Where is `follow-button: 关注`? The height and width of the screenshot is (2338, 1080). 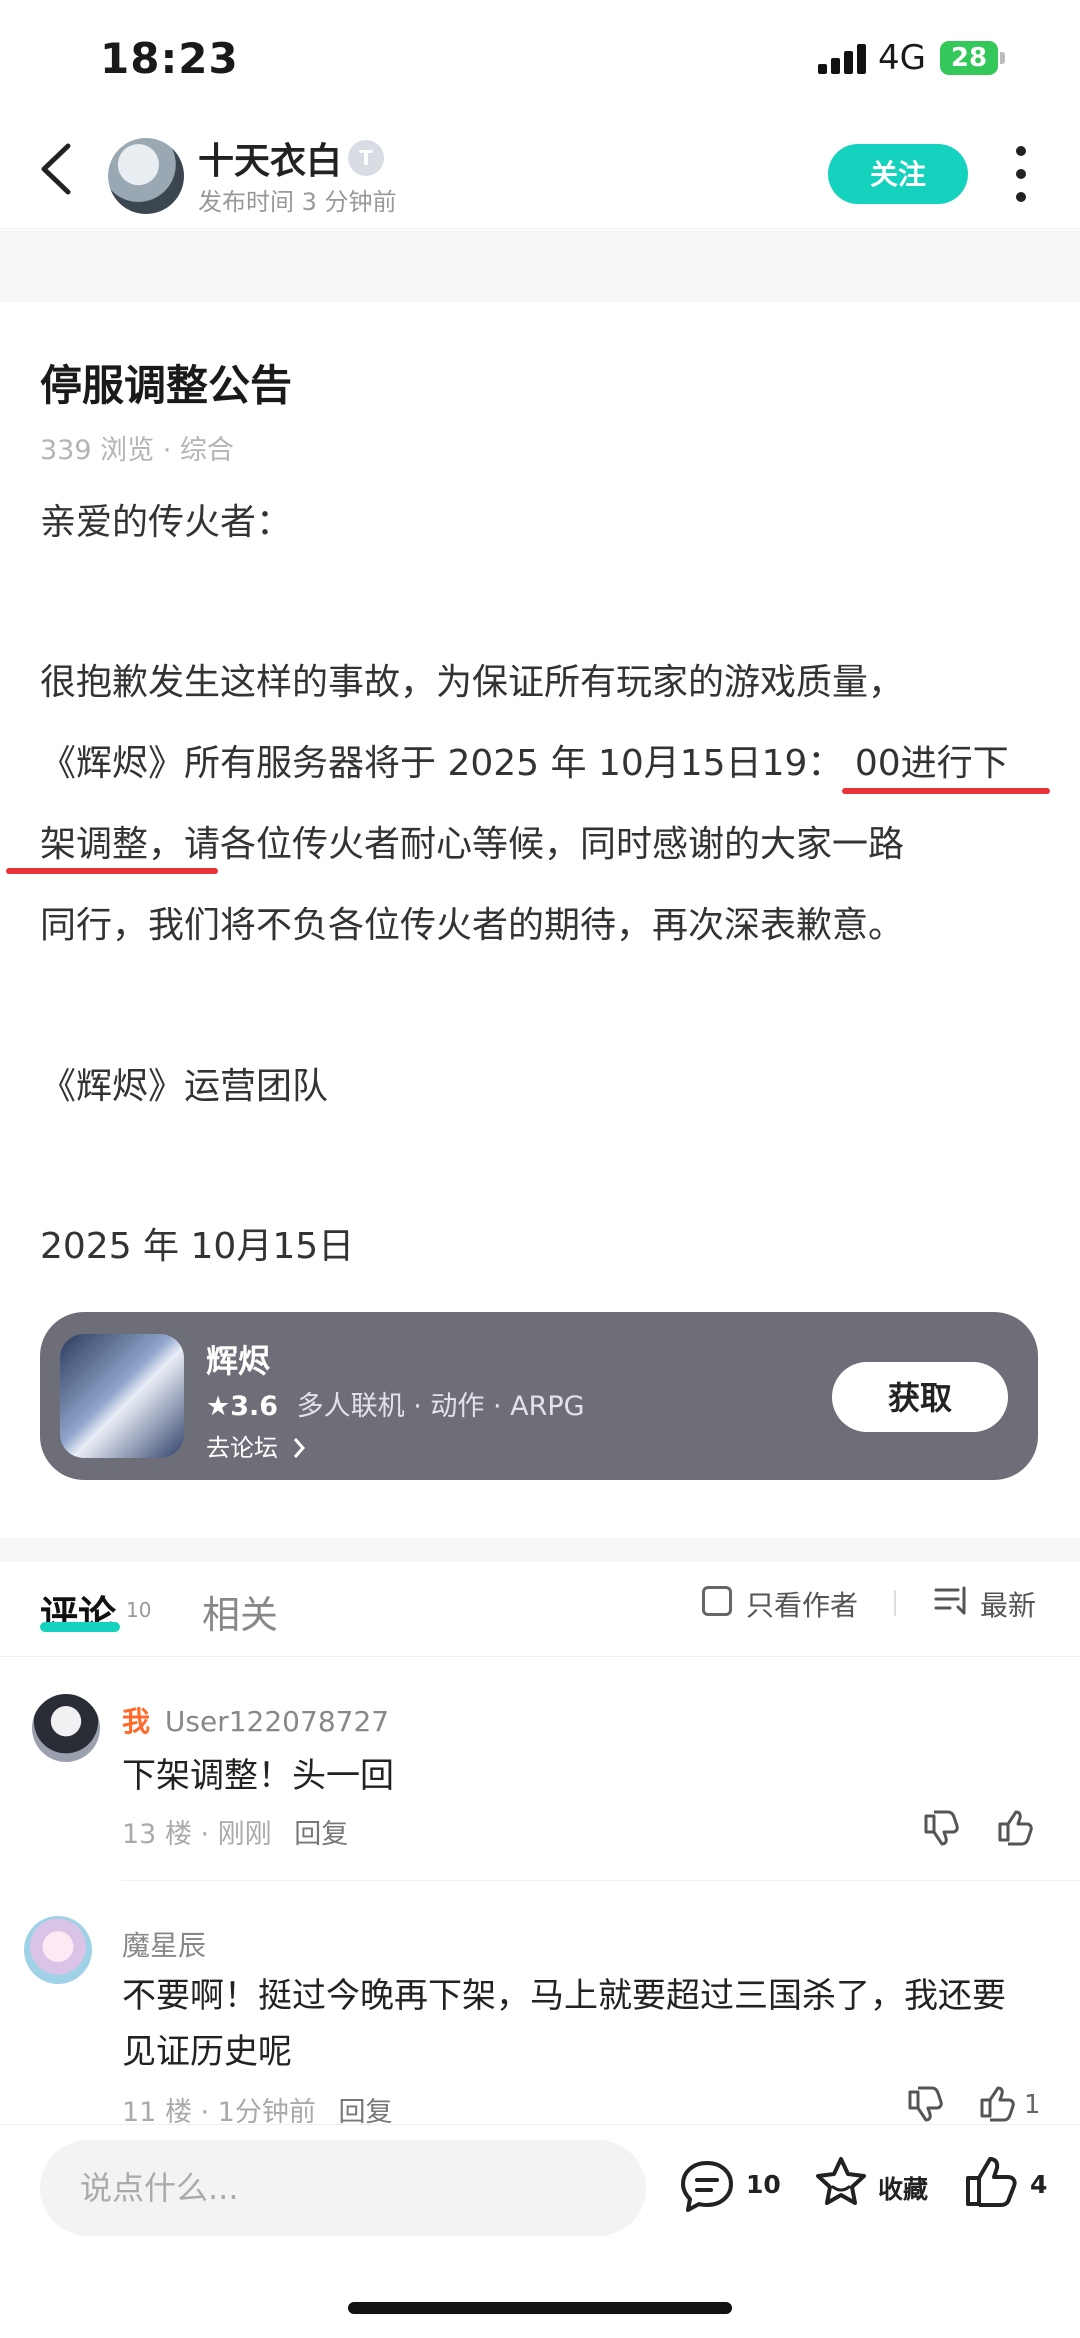 follow-button: 关注 is located at coordinates (898, 174).